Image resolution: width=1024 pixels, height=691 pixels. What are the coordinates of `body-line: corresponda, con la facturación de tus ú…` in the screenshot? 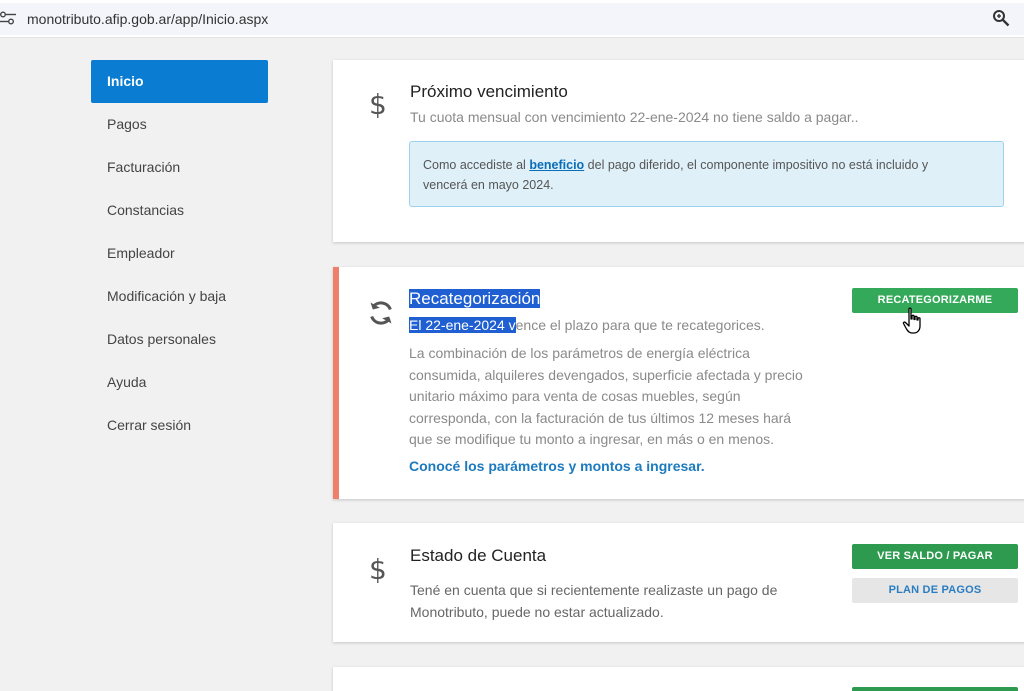 It's located at (600, 417).